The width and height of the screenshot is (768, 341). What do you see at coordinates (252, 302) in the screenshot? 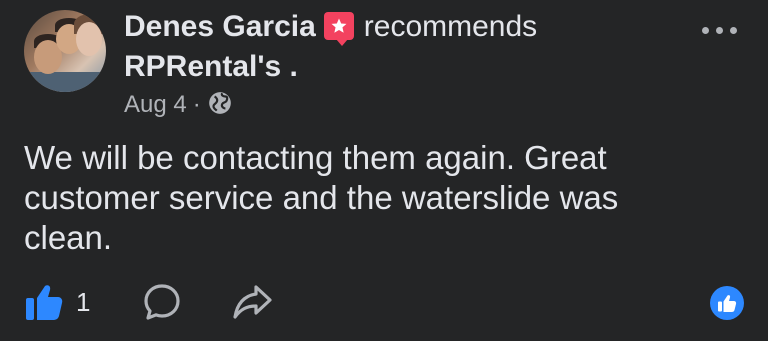
I see `share-icon` at bounding box center [252, 302].